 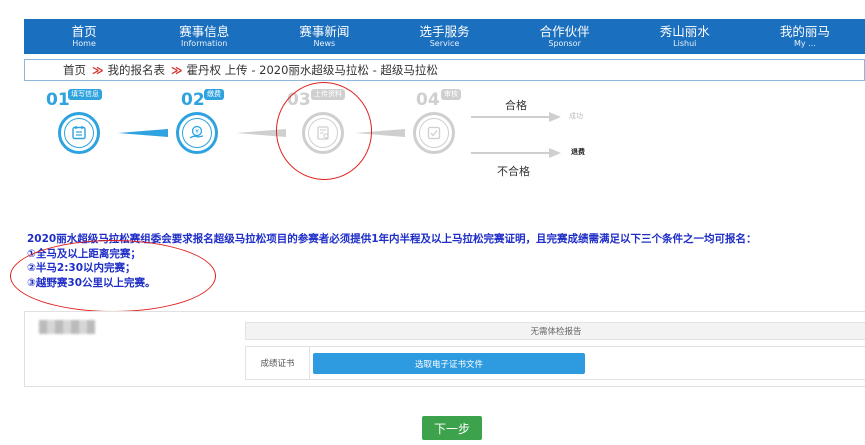 What do you see at coordinates (214, 94) in the screenshot?
I see `step-2-badge: 缴费` at bounding box center [214, 94].